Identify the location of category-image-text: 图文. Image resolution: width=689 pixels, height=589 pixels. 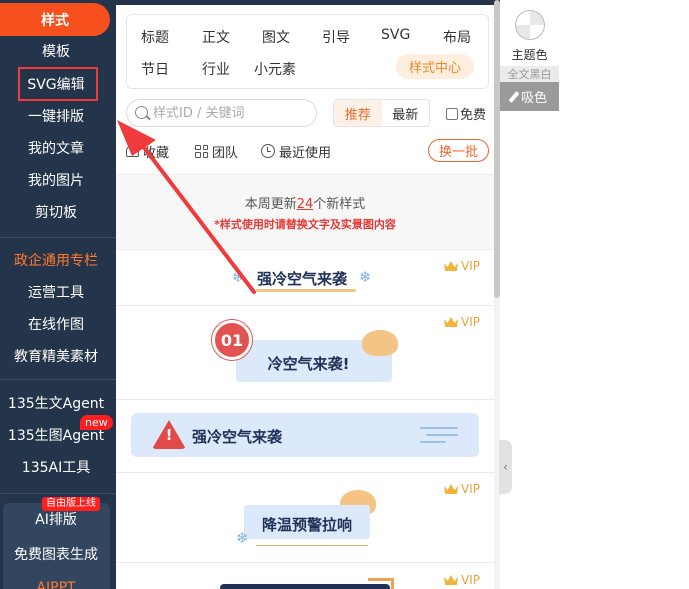
(276, 37).